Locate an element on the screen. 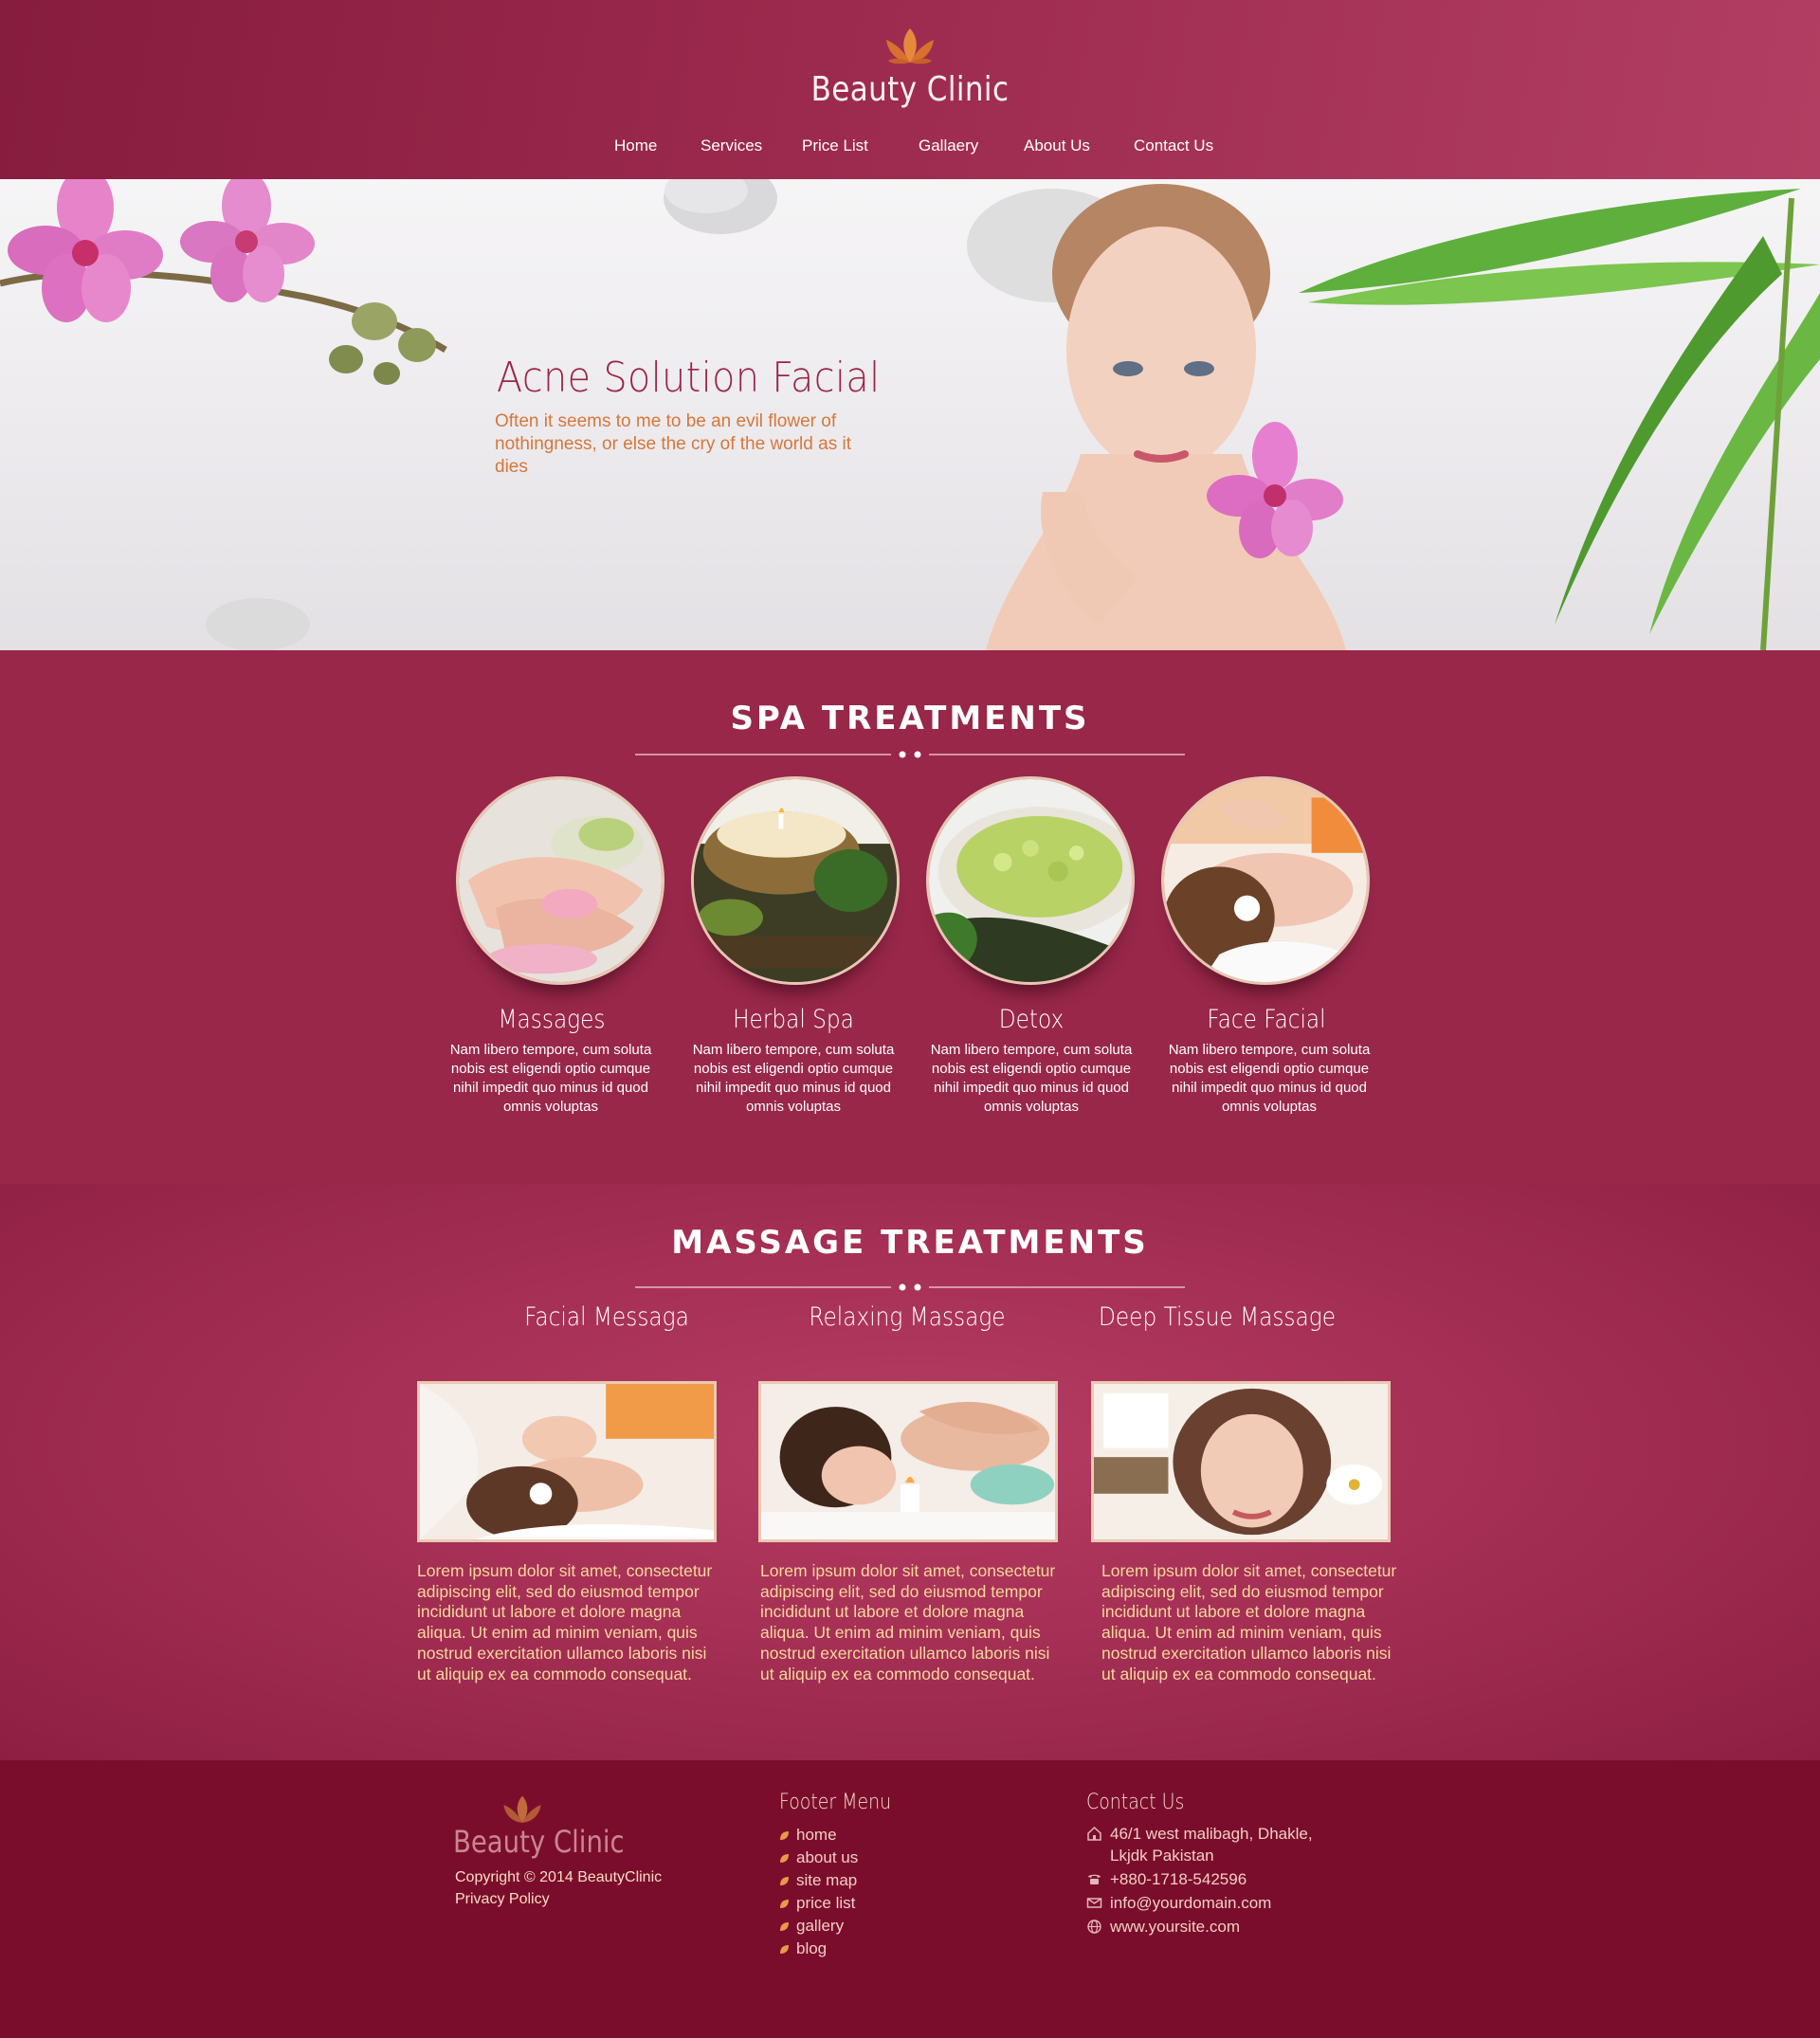 The image size is (1820, 2038). nav-home: Home is located at coordinates (635, 145).